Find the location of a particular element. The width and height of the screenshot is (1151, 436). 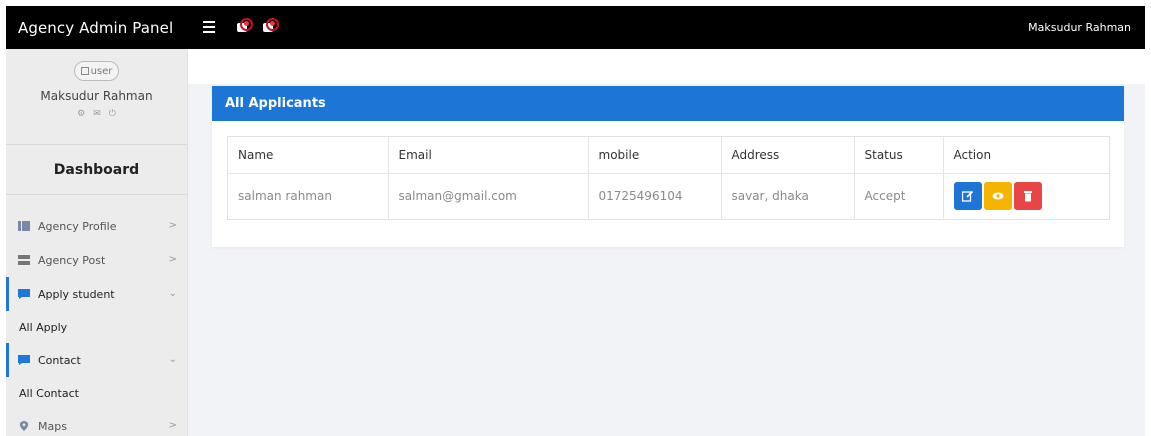

view-button is located at coordinates (997, 196).